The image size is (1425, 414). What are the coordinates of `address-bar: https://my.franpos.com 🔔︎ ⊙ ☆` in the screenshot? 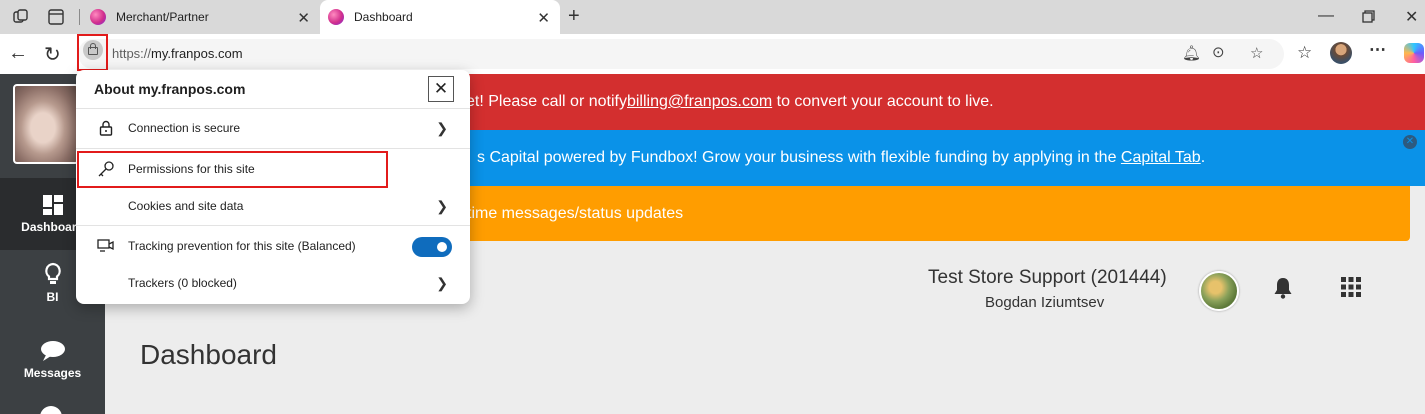 It's located at (681, 54).